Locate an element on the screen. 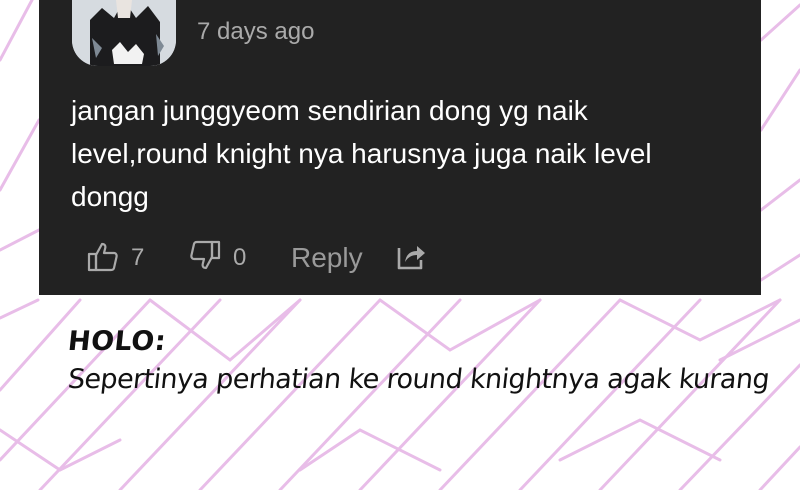  thumbs-up-icon is located at coordinates (103, 258).